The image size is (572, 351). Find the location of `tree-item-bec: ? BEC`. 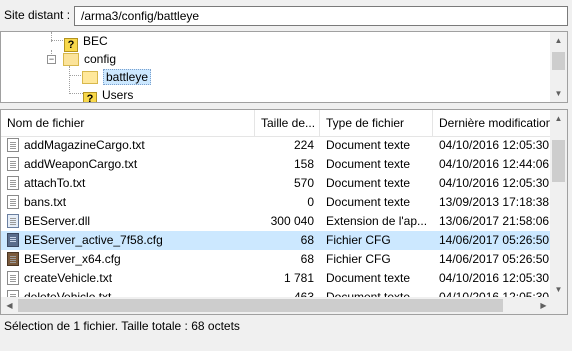

tree-item-bec: ? BEC is located at coordinates (86, 42).